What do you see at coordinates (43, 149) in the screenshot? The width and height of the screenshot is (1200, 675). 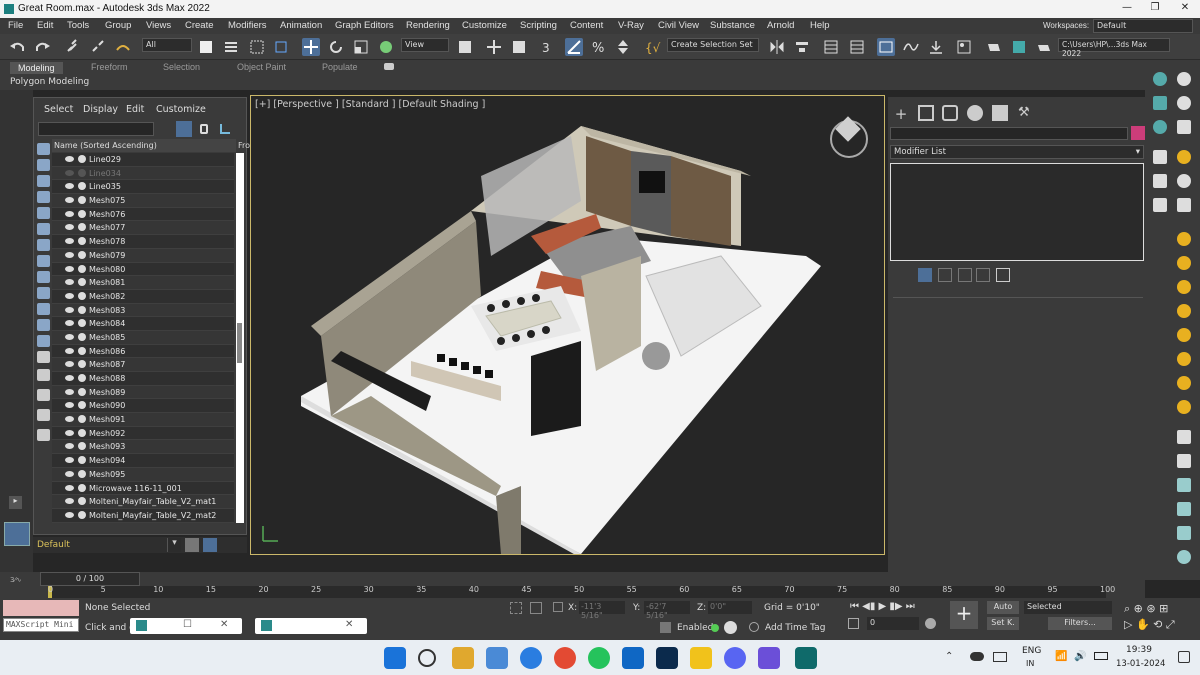 I see `display-geometry-icon` at bounding box center [43, 149].